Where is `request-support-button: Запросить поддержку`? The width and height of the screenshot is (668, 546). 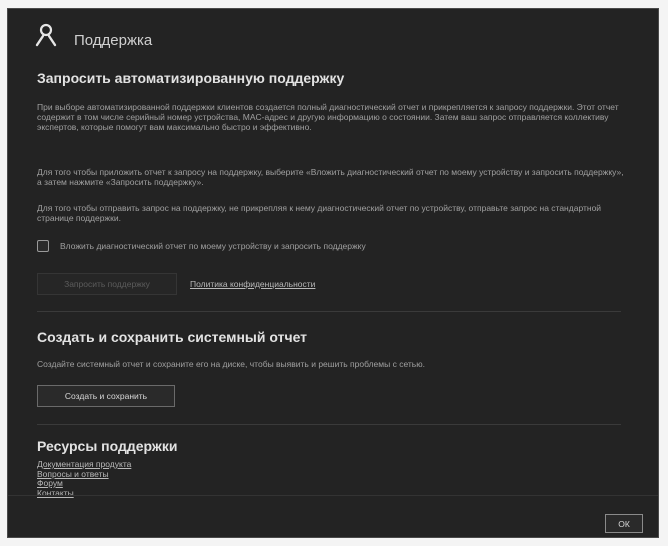
request-support-button: Запросить поддержку is located at coordinates (107, 284).